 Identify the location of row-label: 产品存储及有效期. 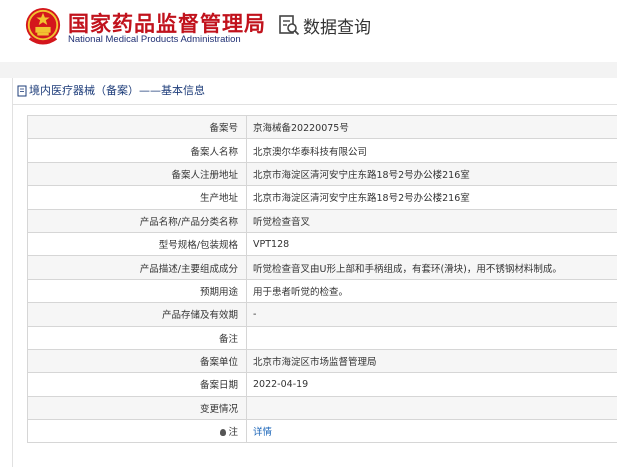
(137, 314).